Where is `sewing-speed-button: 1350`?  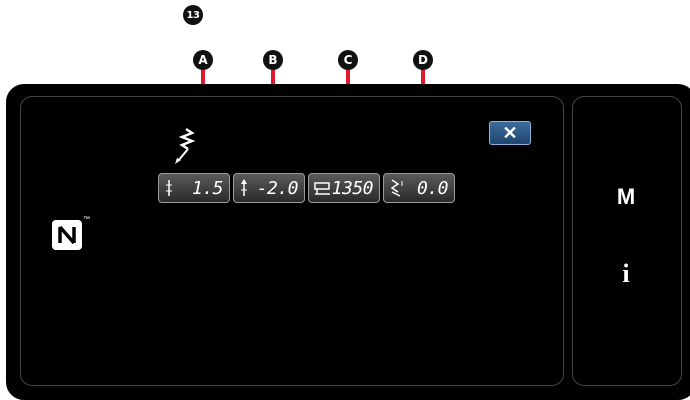
sewing-speed-button: 1350 is located at coordinates (344, 188).